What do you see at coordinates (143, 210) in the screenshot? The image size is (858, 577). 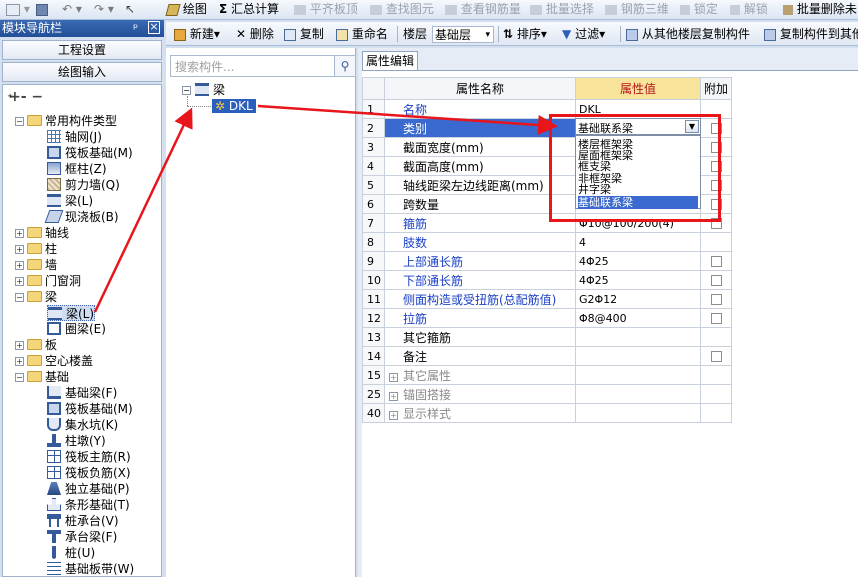 I see `arrow-to-dkl` at bounding box center [143, 210].